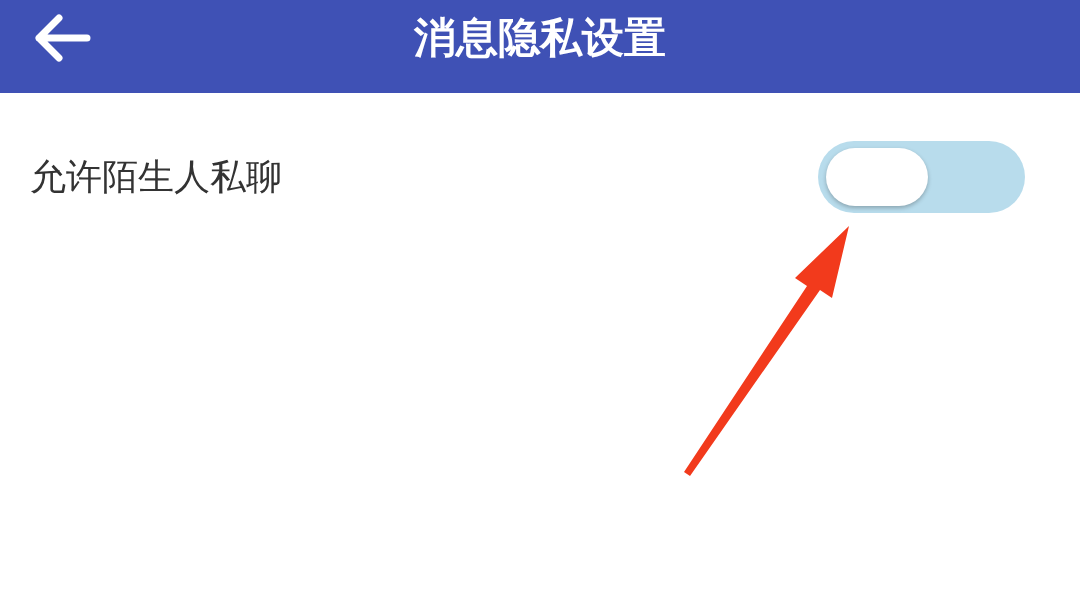  I want to click on setting-label: 允许陌生人私聊, so click(156, 176).